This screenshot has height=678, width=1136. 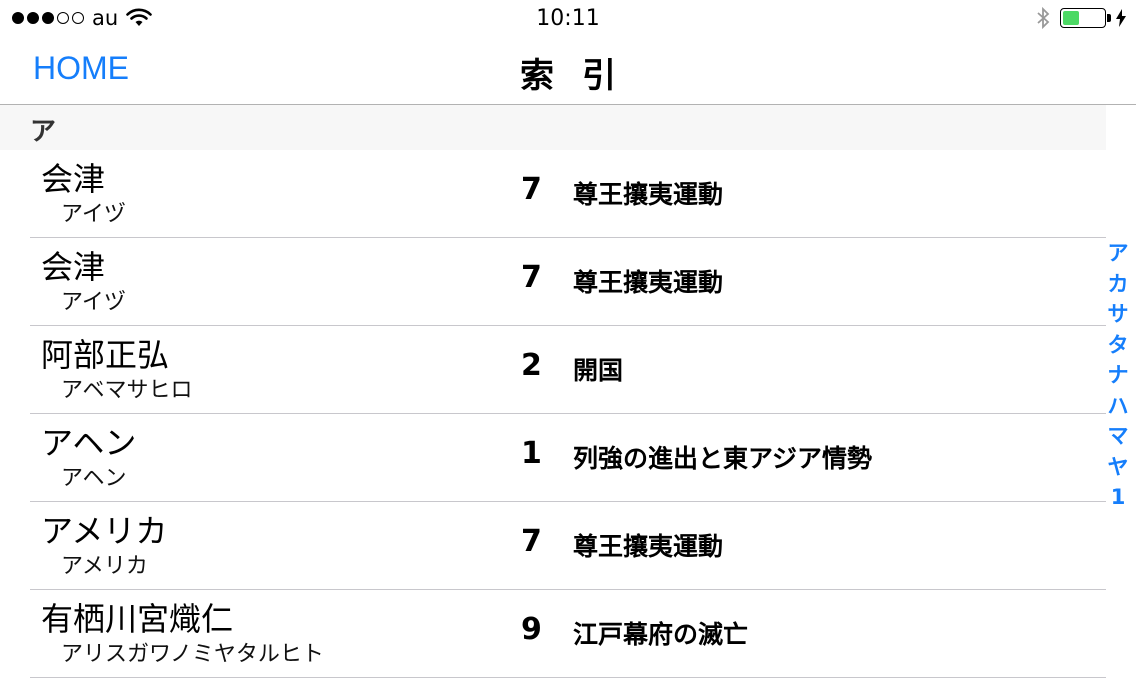 I want to click on index-letter: カ, so click(x=1118, y=284).